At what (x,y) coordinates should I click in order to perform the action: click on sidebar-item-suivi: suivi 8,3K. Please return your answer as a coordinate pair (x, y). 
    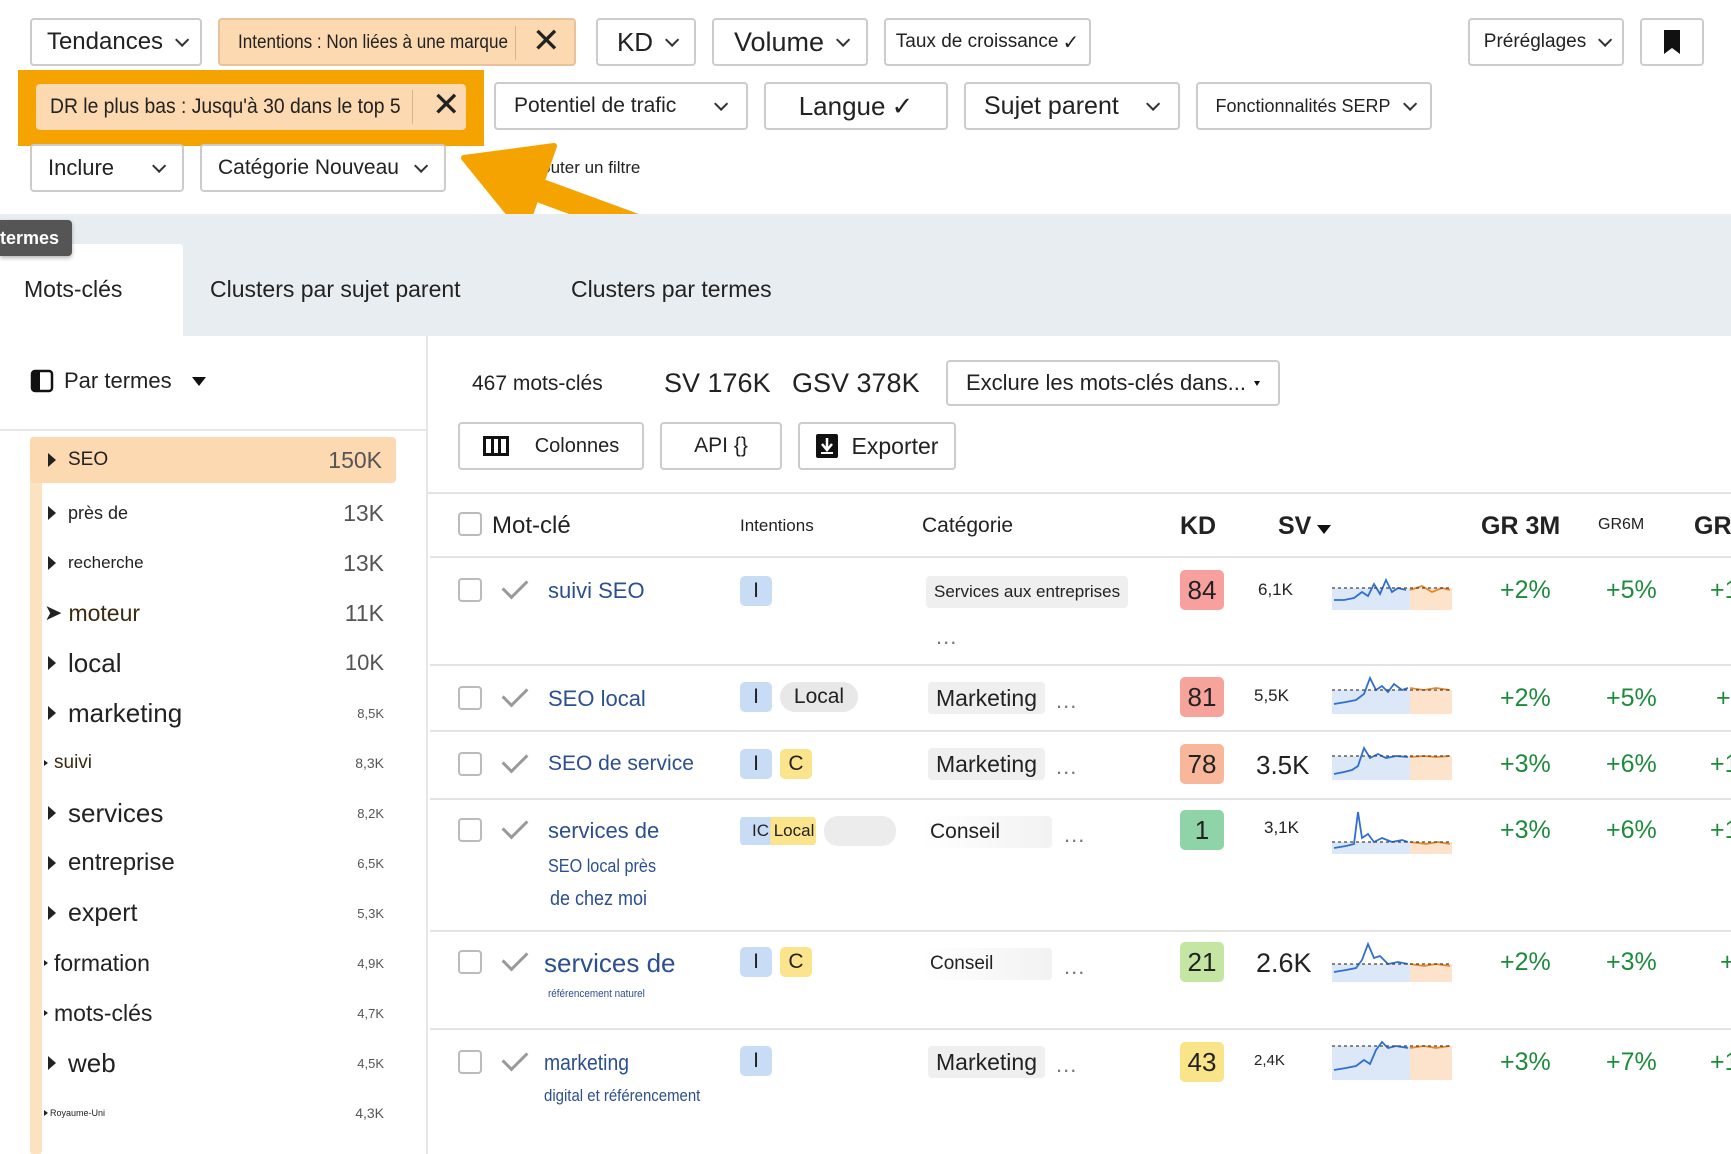
    Looking at the image, I should click on (207, 763).